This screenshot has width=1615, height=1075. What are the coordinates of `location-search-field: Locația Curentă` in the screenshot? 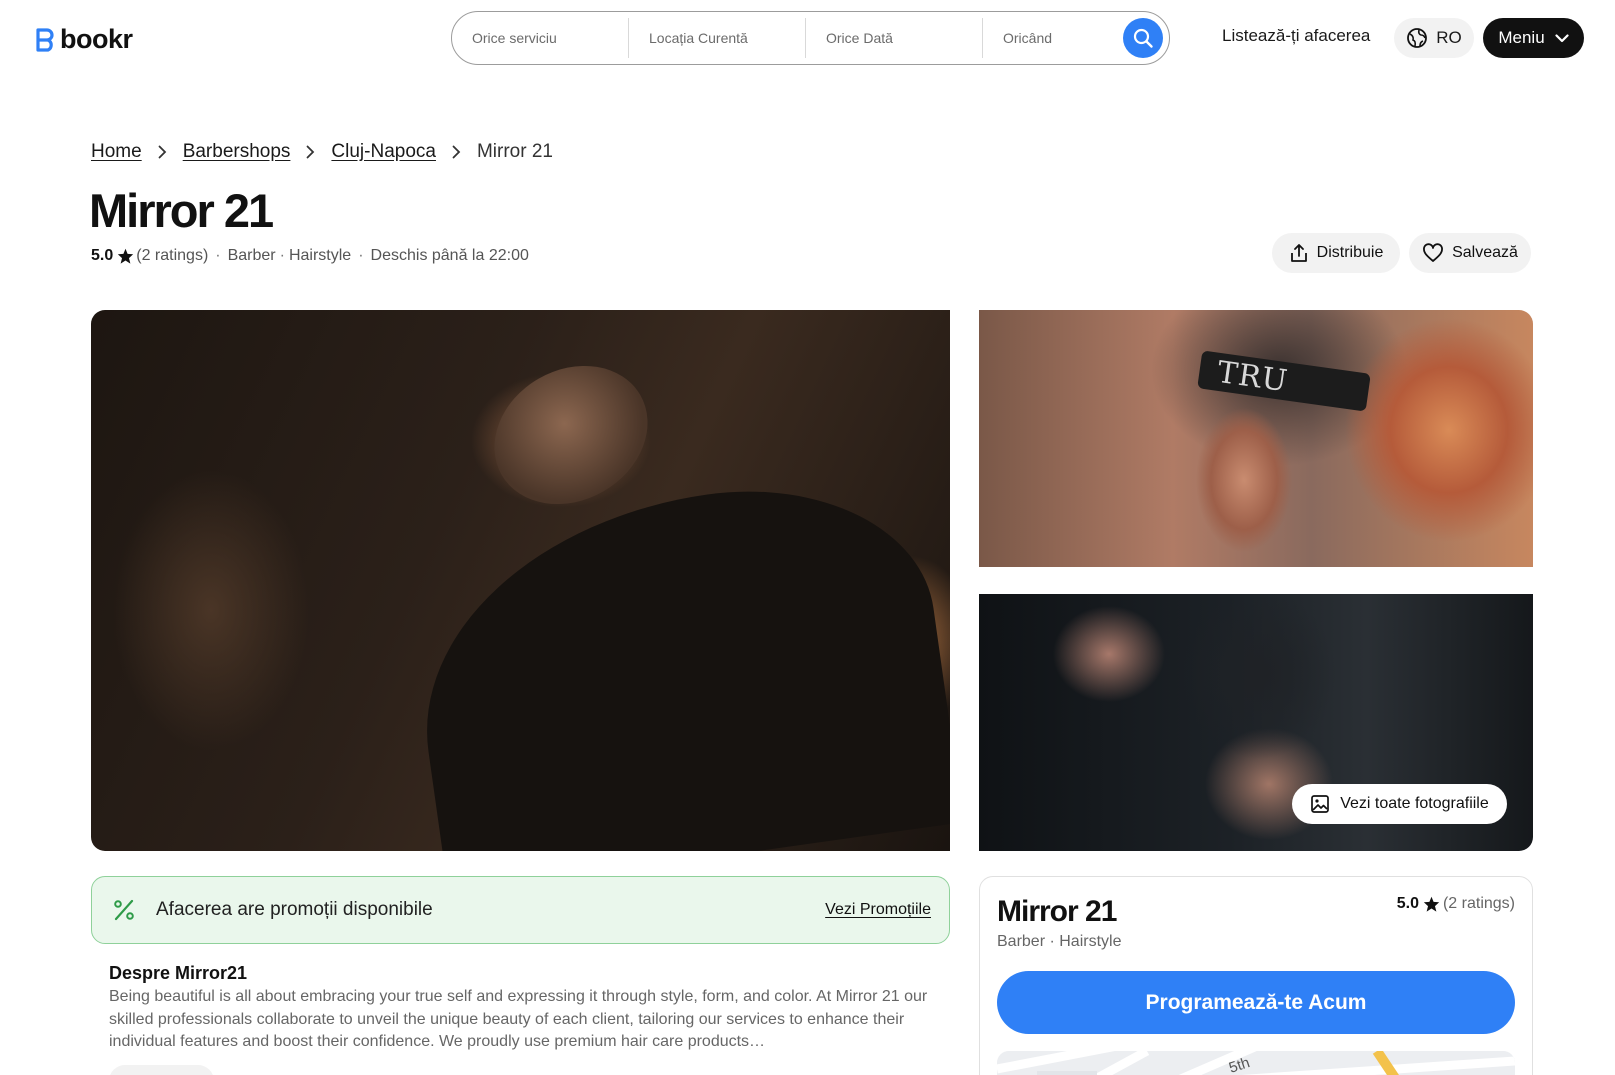 It's located at (717, 38).